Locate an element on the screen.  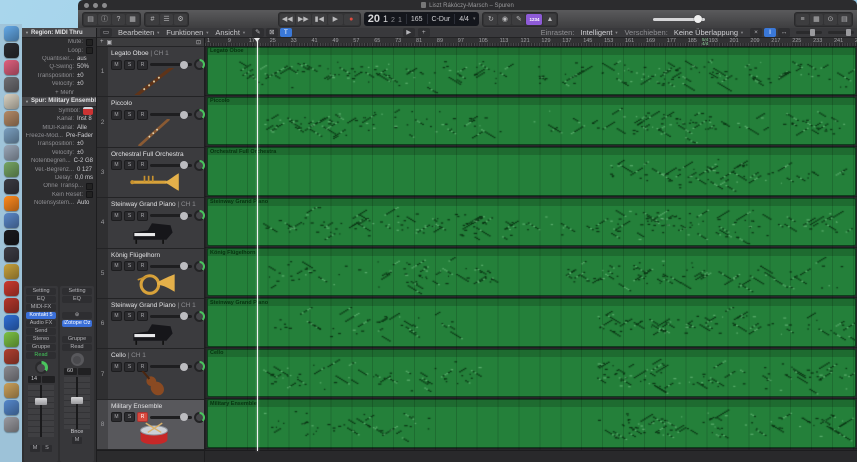
midi-region-cello: Cello is located at coordinates (531, 373).